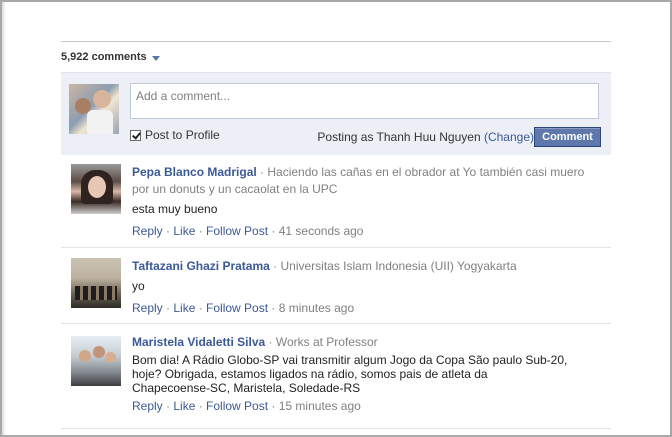 This screenshot has width=672, height=437. I want to click on post-to-profile-label: Post to Profile, so click(182, 135).